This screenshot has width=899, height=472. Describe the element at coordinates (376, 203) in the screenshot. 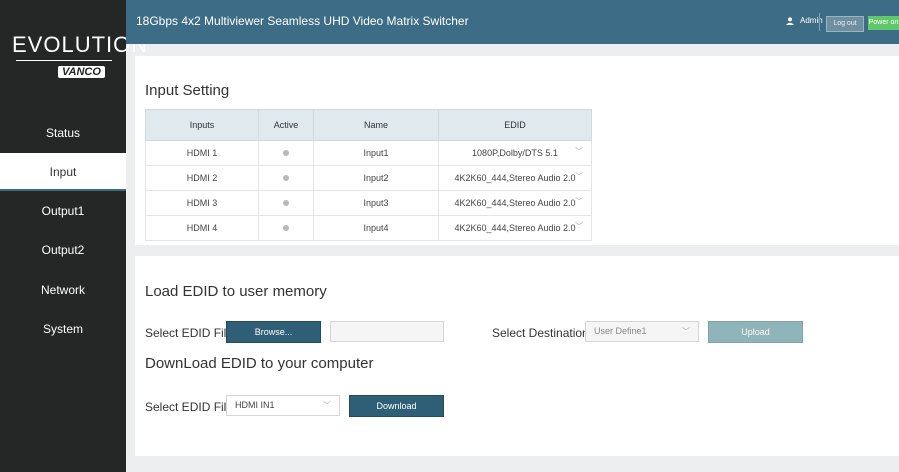

I see `name-cell: Input3` at that location.